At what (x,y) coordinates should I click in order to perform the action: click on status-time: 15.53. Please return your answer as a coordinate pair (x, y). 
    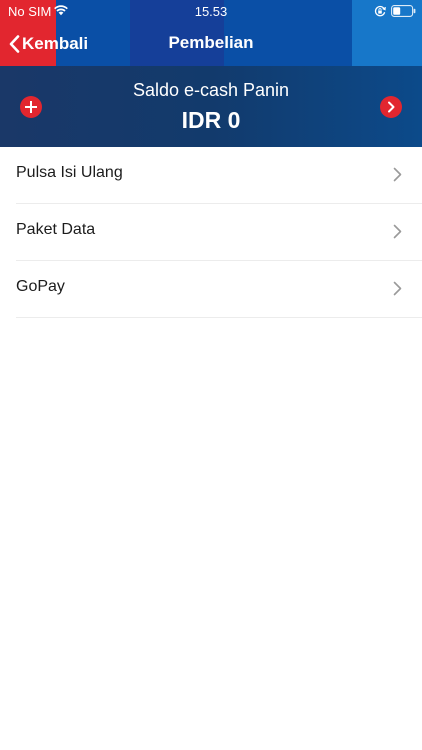
    Looking at the image, I should click on (211, 11).